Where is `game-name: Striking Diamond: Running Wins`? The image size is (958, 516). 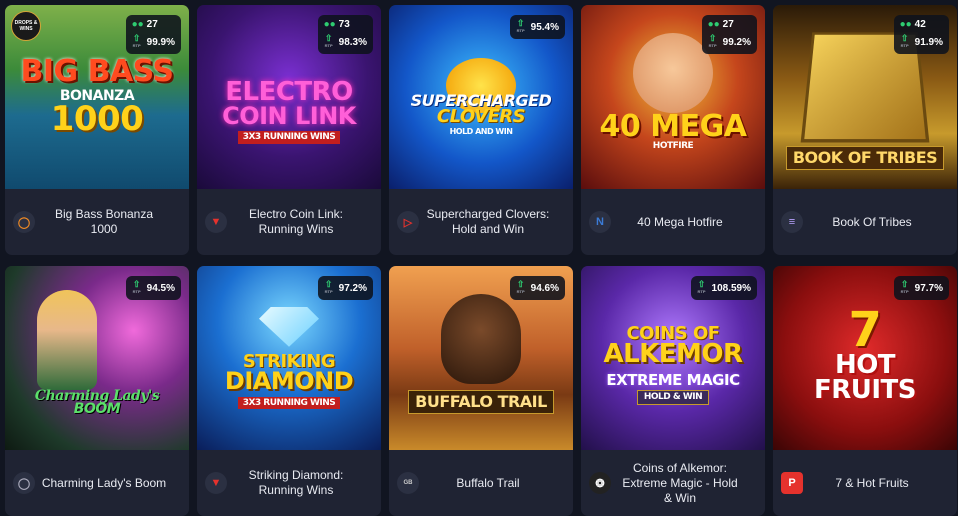
game-name: Striking Diamond: Running Wins is located at coordinates (296, 482).